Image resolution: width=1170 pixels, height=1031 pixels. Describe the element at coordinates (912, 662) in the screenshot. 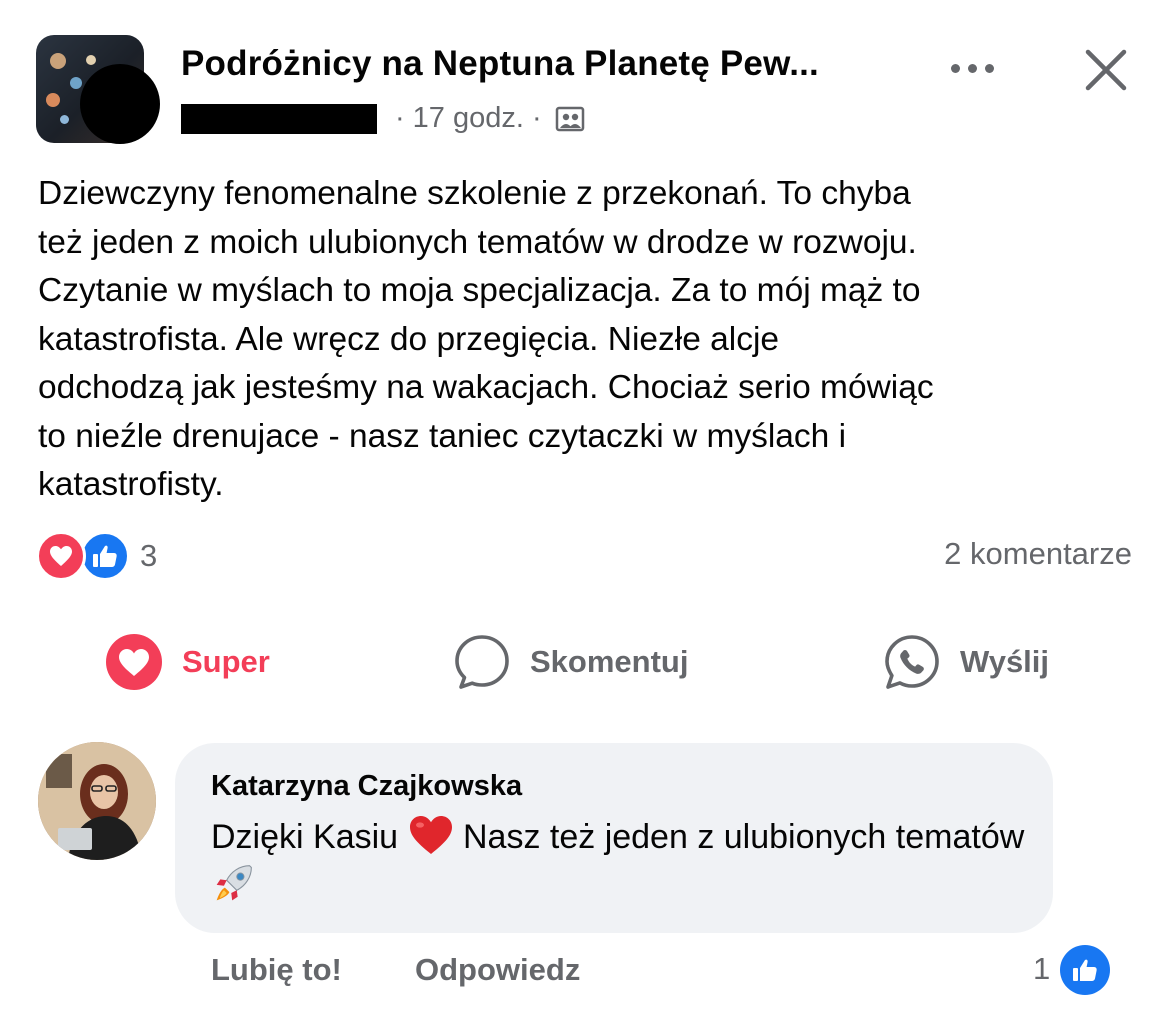

I see `whatsapp-icon` at that location.